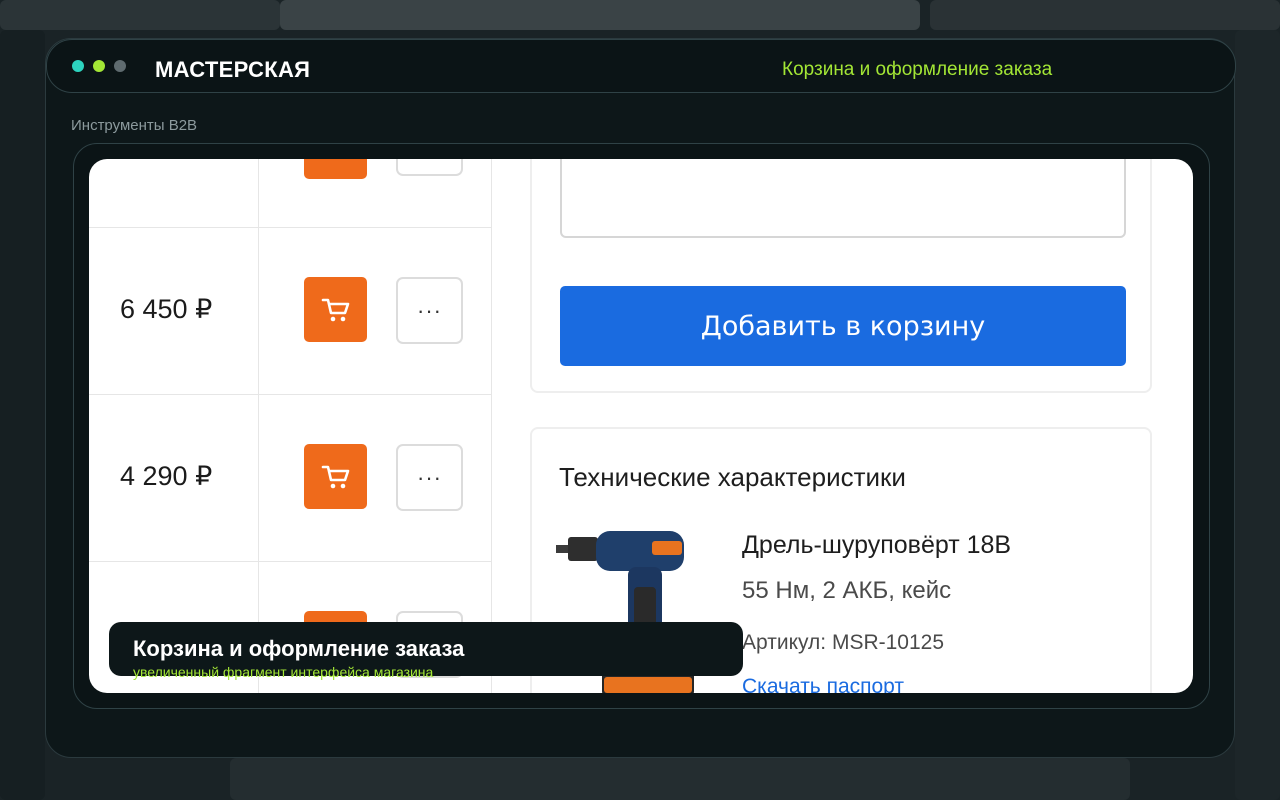 Image resolution: width=1280 pixels, height=800 pixels. I want to click on row-price: 6 450 ₽, so click(166, 309).